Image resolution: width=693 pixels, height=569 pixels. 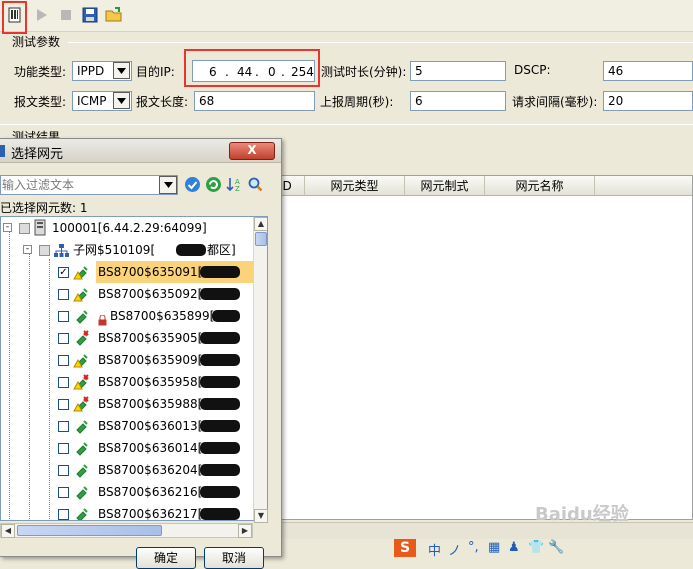 What do you see at coordinates (458, 71) in the screenshot?
I see `duration-input: 5` at bounding box center [458, 71].